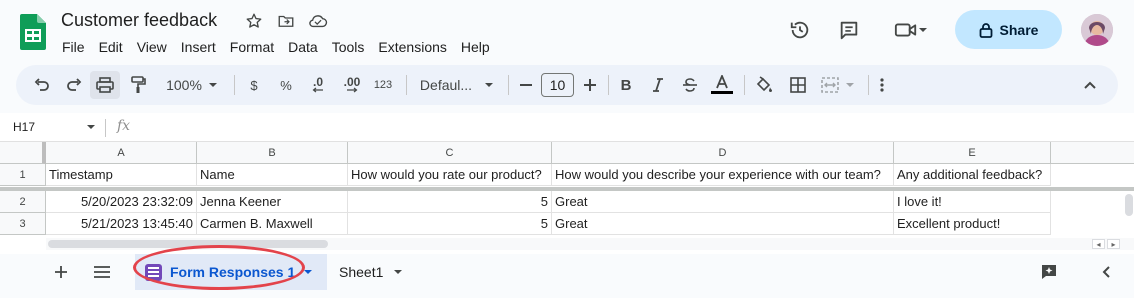 This screenshot has height=298, width=1134. What do you see at coordinates (830, 85) in the screenshot?
I see `merge-cells-icon` at bounding box center [830, 85].